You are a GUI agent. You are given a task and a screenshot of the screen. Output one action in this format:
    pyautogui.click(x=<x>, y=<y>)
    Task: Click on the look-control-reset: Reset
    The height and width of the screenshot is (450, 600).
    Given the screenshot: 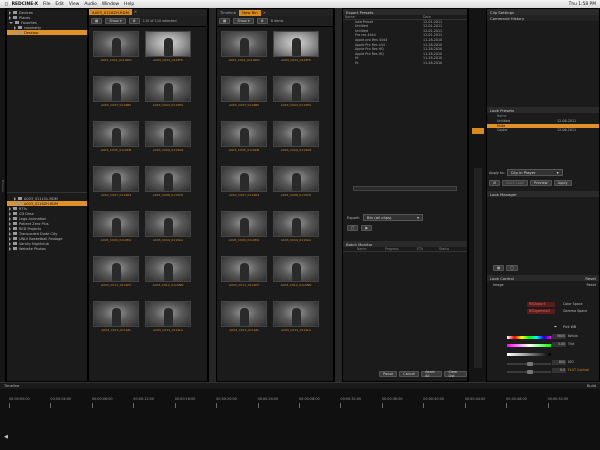 What is the action you would take?
    pyautogui.click(x=590, y=278)
    